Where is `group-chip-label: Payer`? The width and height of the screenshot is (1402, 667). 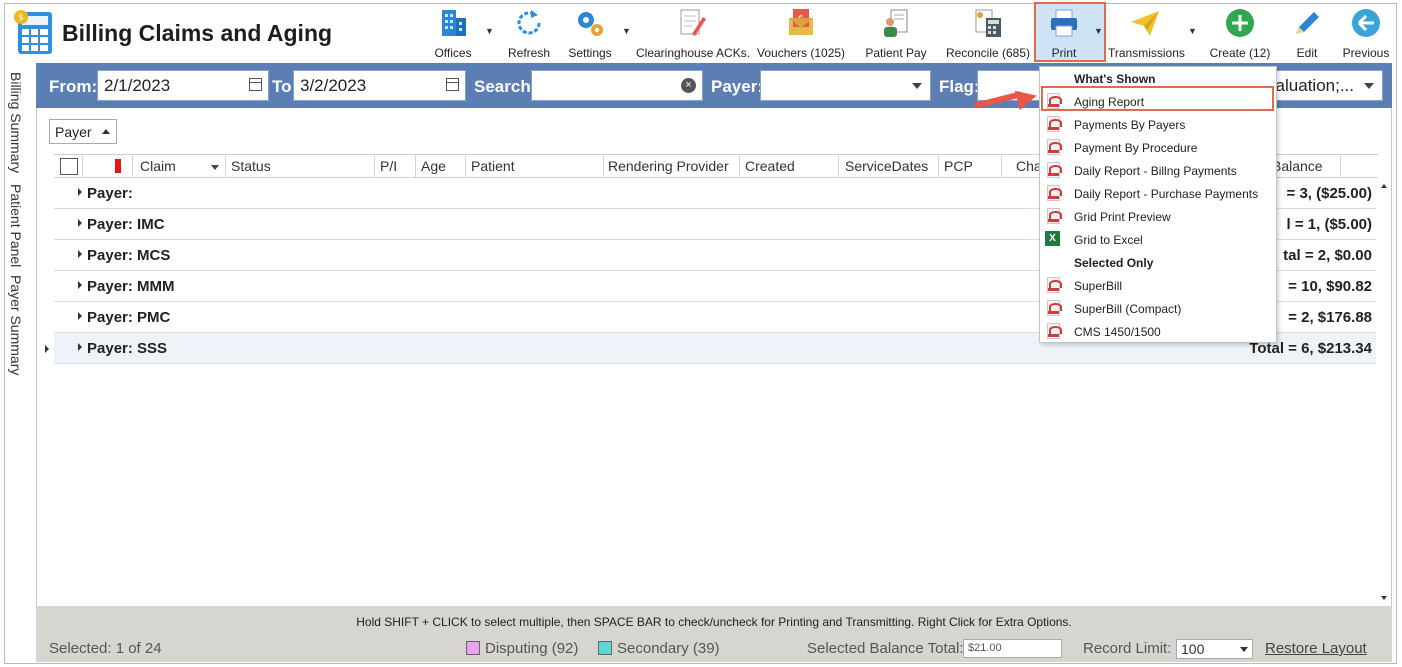
group-chip-label: Payer is located at coordinates (73, 132).